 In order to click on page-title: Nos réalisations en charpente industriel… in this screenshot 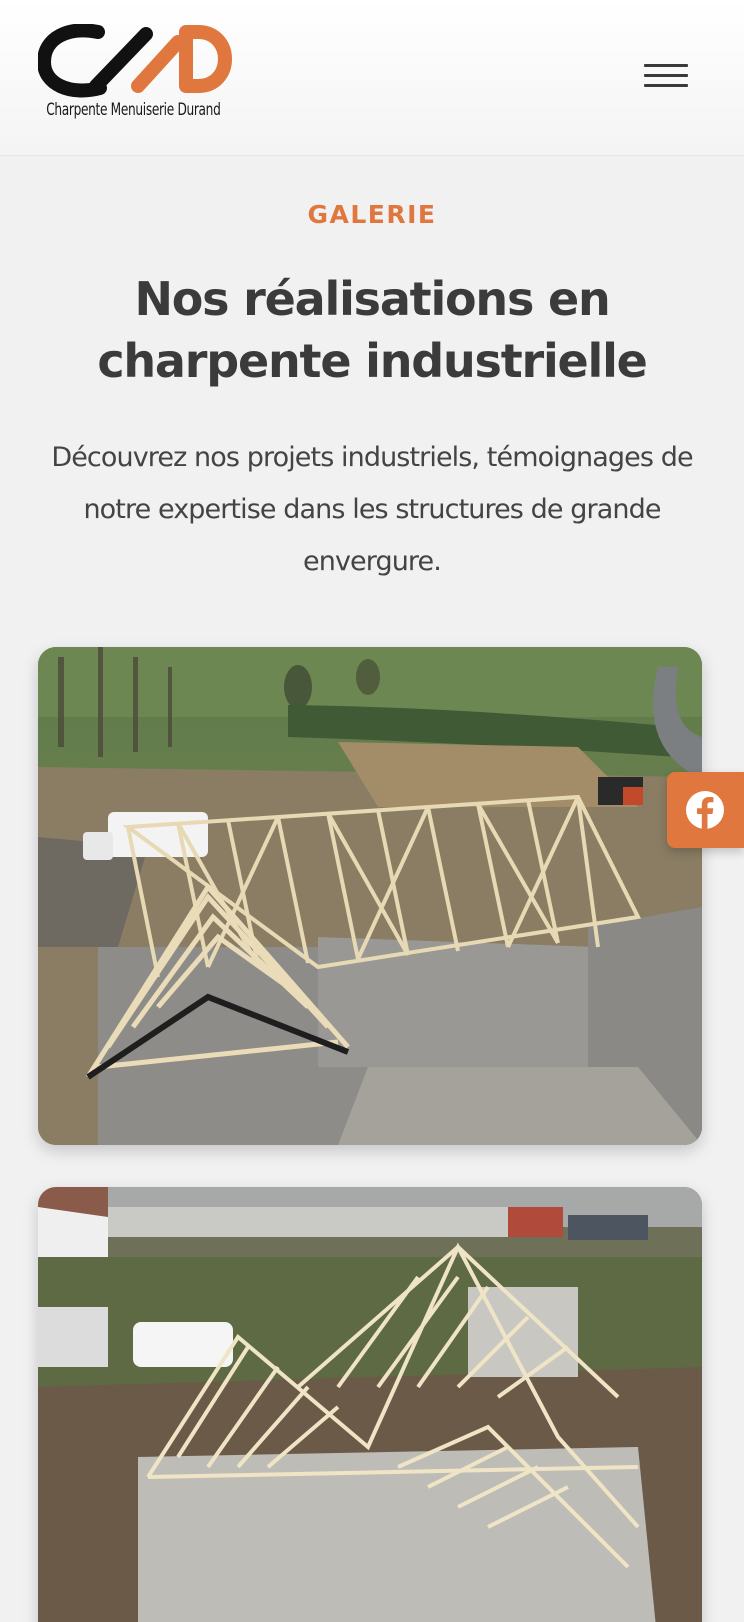, I will do `click(372, 330)`.